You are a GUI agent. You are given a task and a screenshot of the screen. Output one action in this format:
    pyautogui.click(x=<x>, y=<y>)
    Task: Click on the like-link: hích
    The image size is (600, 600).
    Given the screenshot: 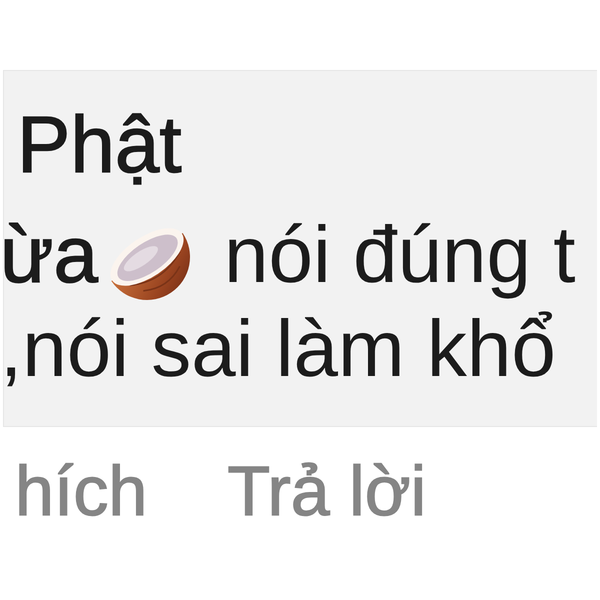 What is the action you would take?
    pyautogui.click(x=81, y=491)
    